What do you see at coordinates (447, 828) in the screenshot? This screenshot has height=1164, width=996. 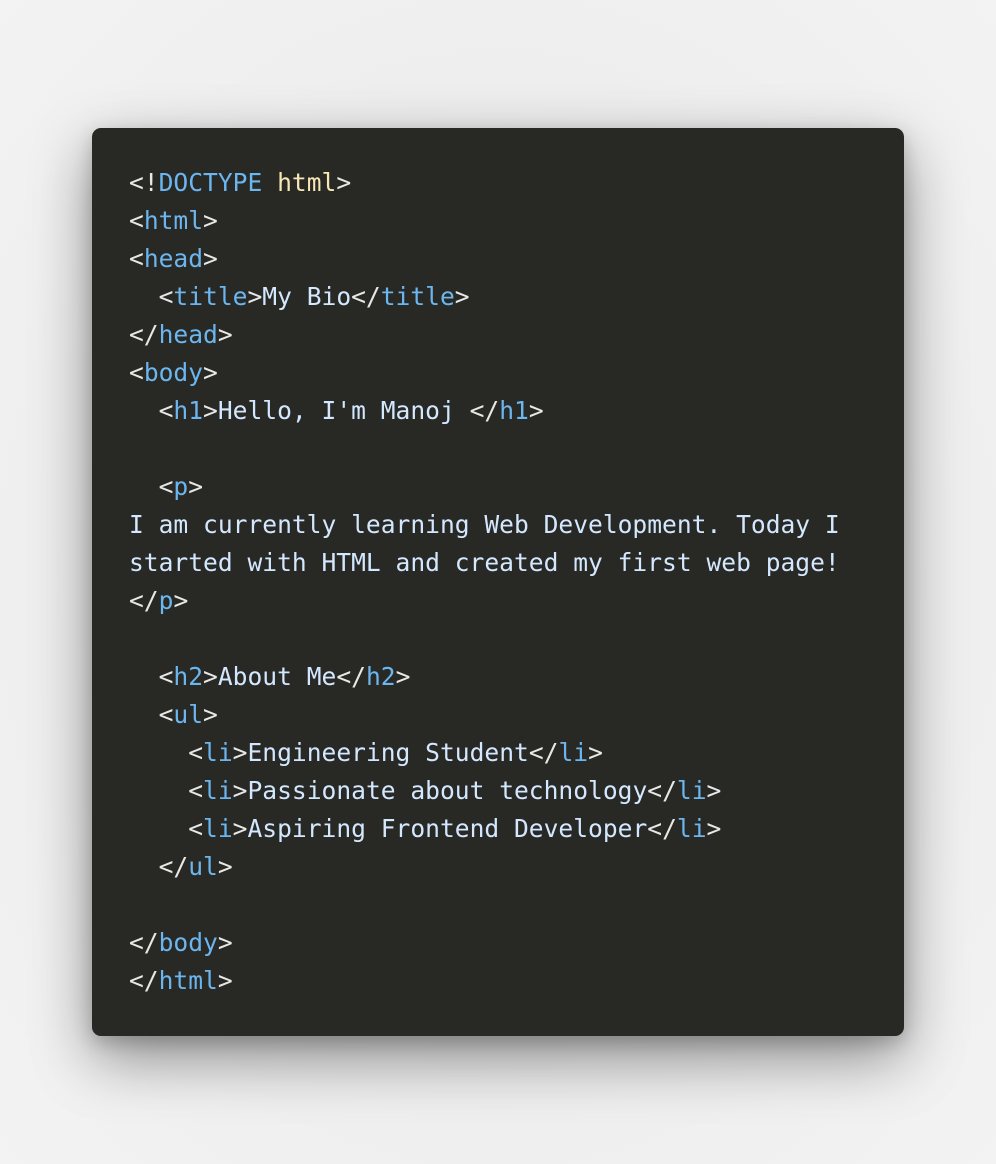 I see `code-text: Aspiring Frontend Developer` at bounding box center [447, 828].